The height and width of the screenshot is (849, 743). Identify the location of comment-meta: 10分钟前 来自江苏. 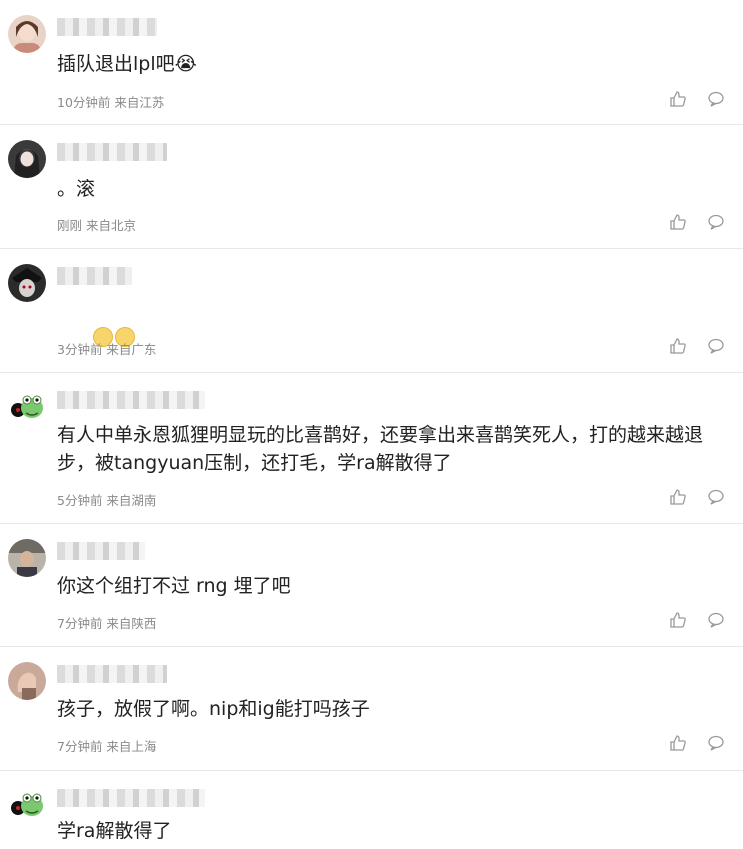
(111, 102).